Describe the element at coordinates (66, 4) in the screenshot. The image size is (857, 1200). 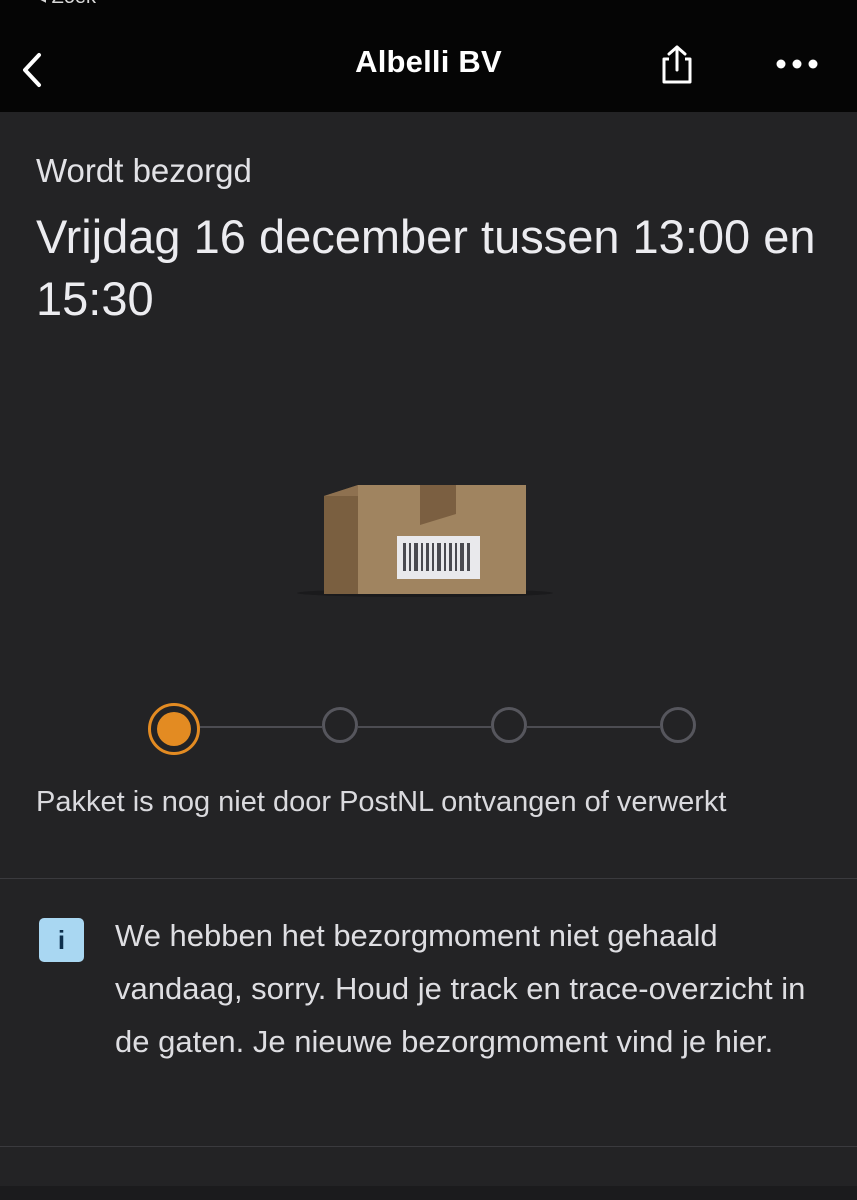
I see `status-bar-back-link: ◂ Zoek` at that location.